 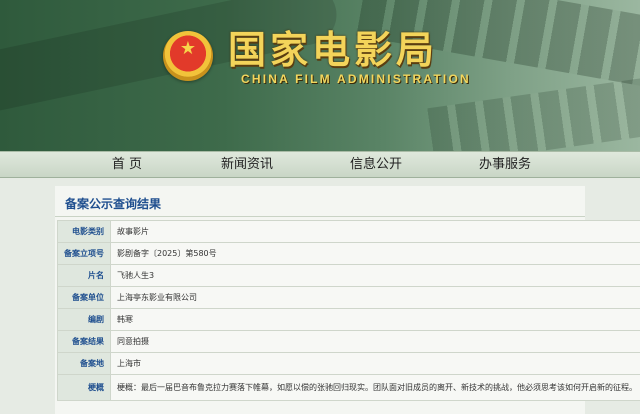 I want to click on main-nav: 首 页 新闻资讯 信息公开 办事服务, so click(x=320, y=164).